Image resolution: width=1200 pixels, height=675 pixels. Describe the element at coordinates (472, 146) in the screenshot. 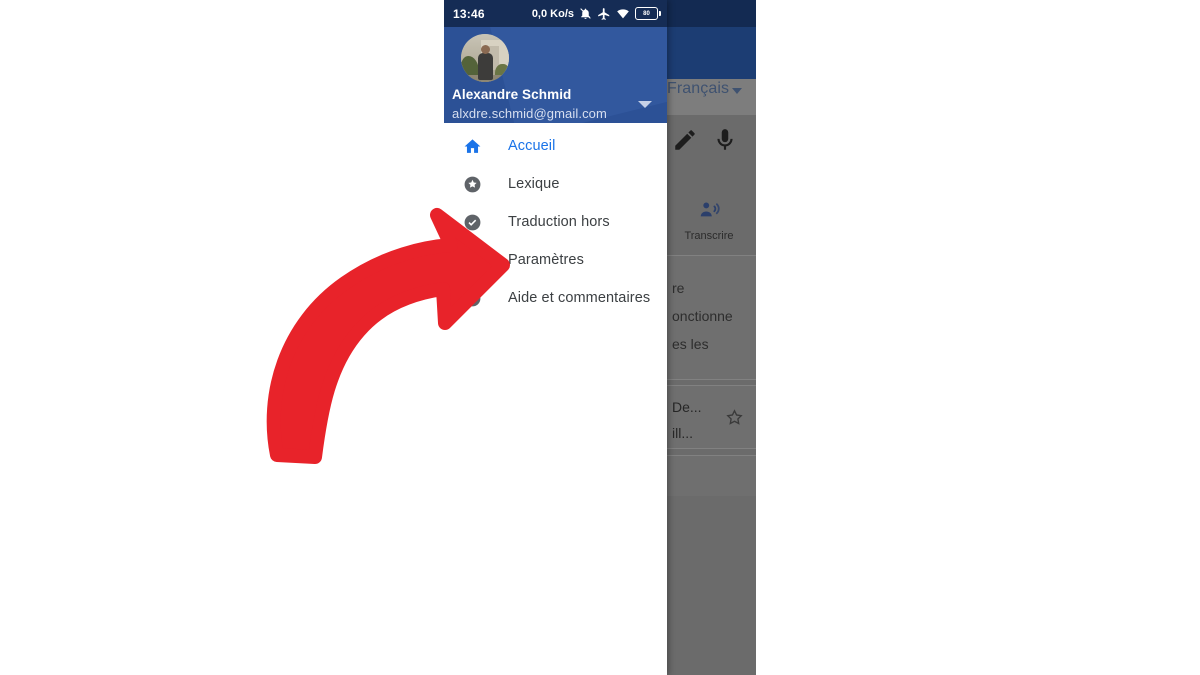

I see `home-icon` at that location.